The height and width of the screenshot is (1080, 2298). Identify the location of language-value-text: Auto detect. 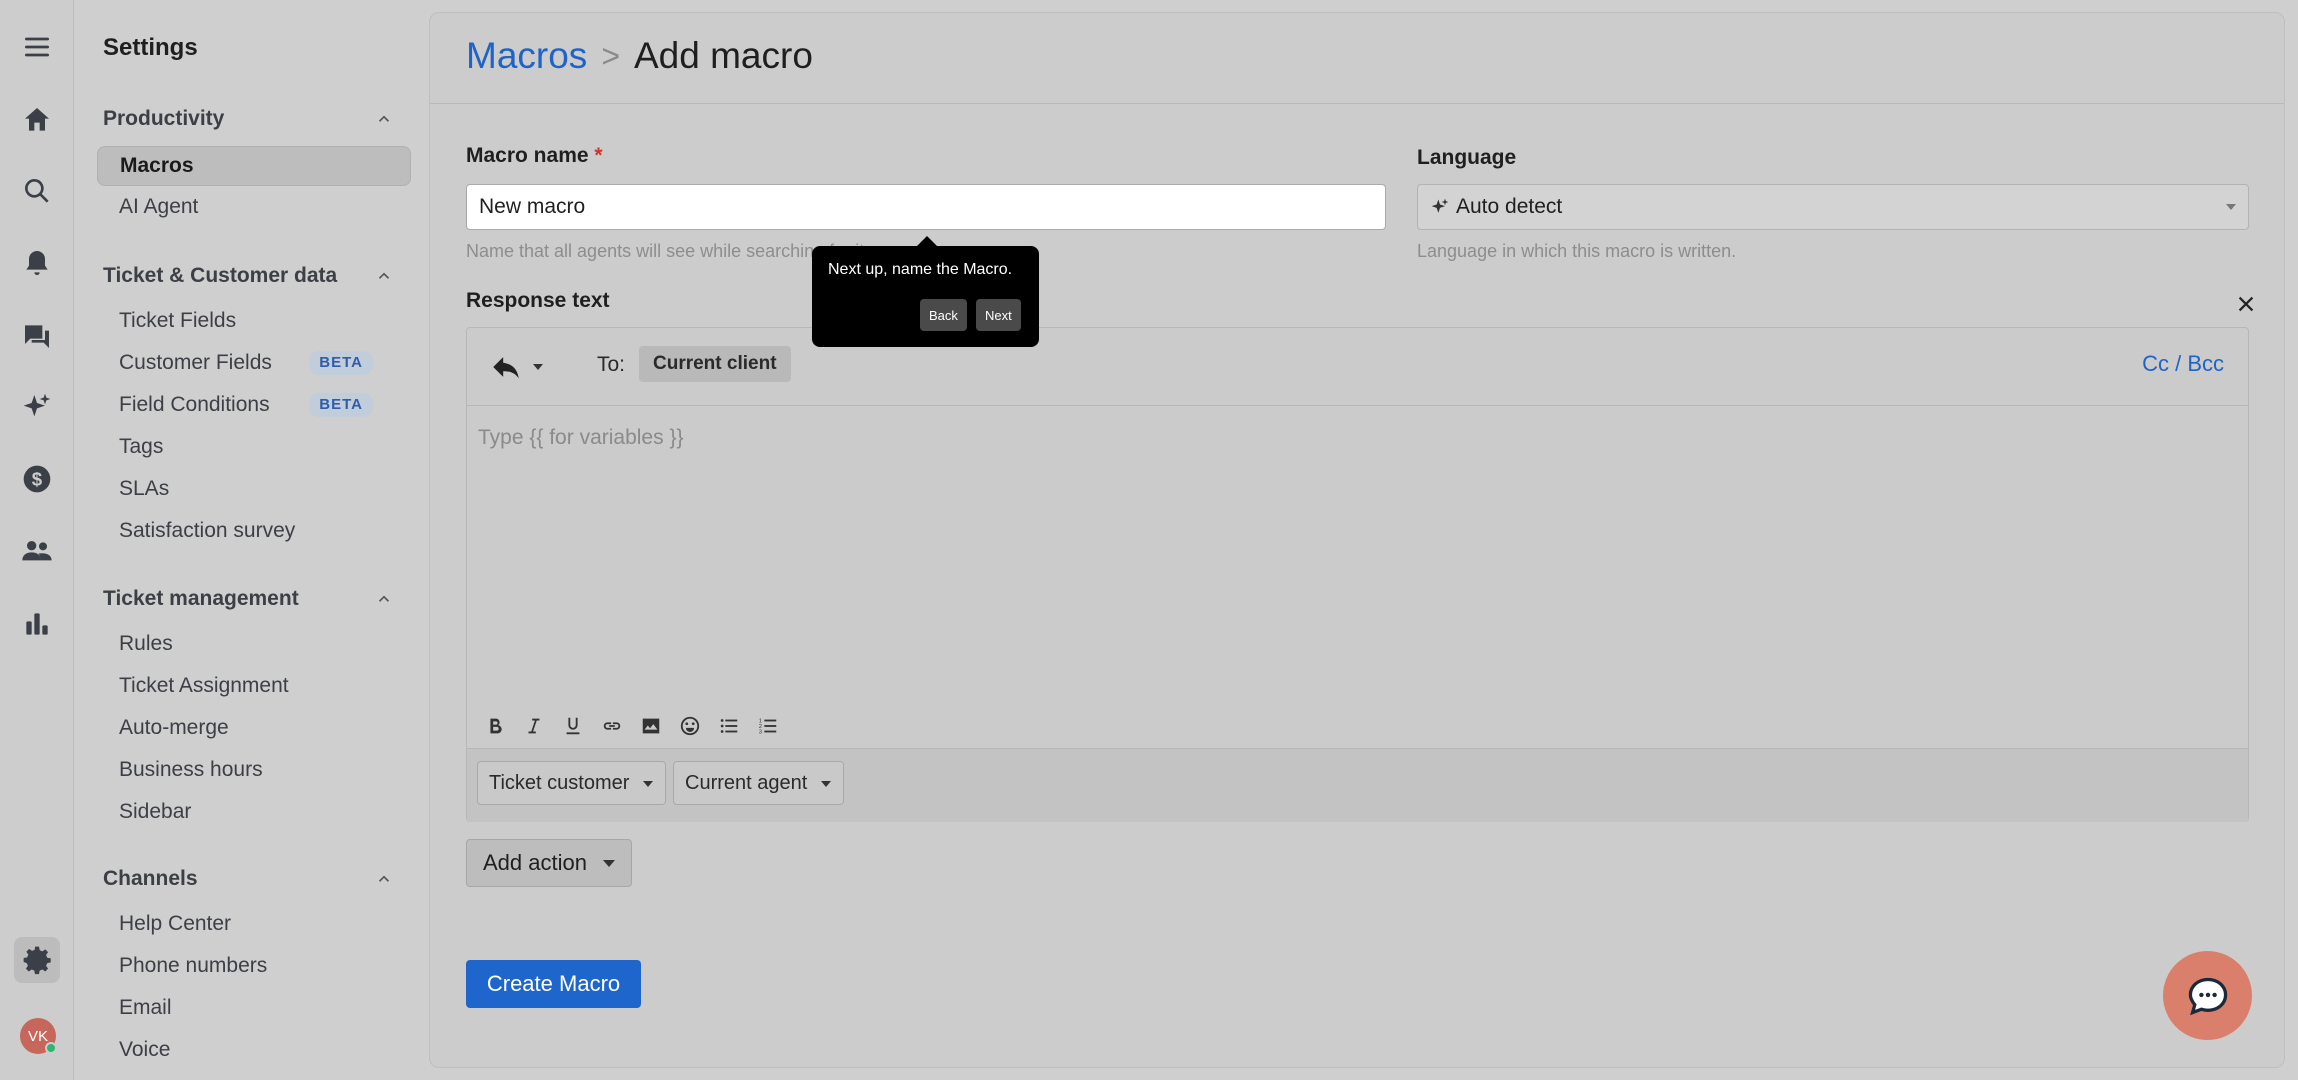
(1509, 206).